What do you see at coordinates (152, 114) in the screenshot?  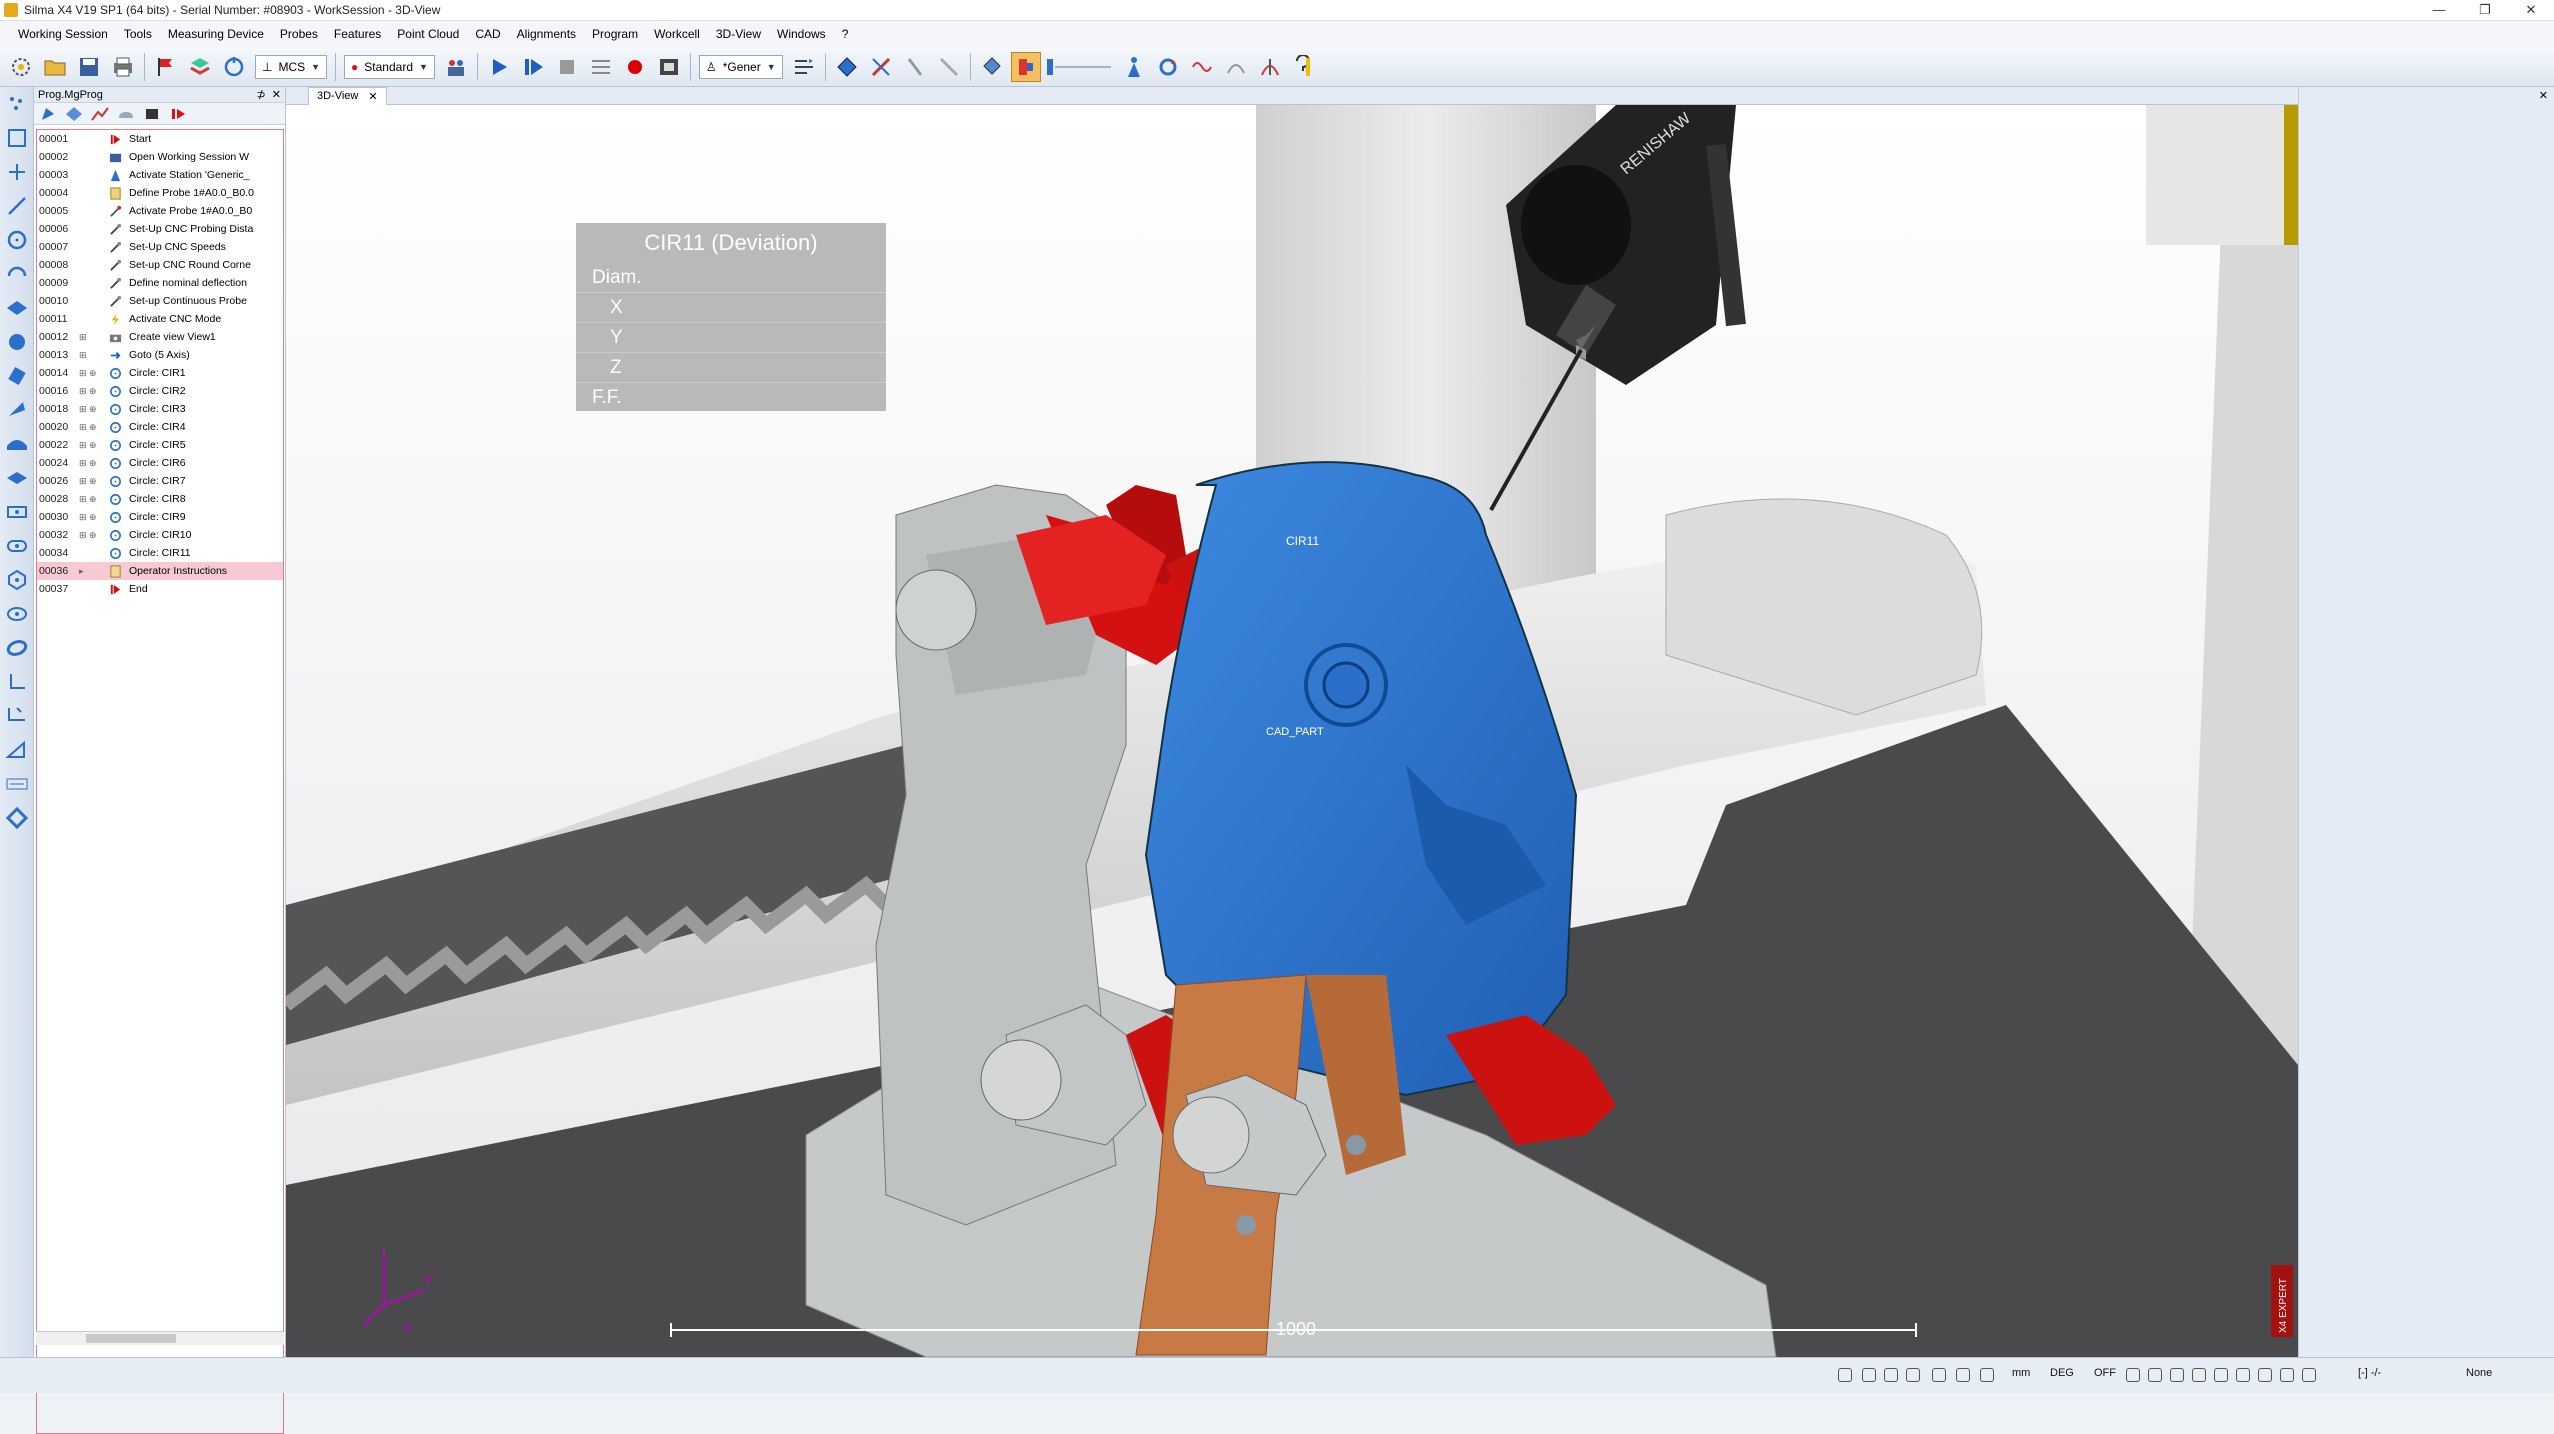 I see `eraser-icon` at bounding box center [152, 114].